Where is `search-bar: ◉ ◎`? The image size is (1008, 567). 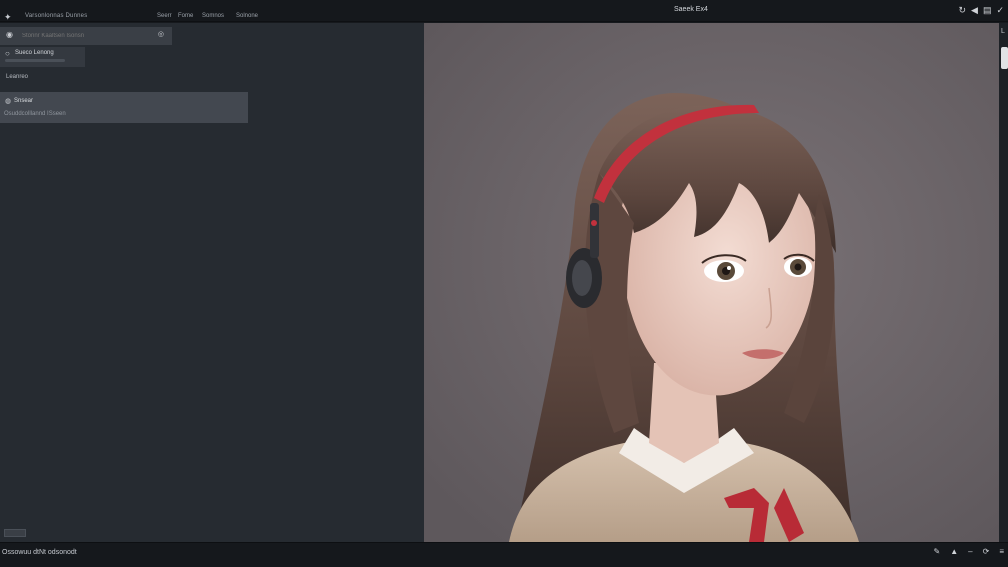 search-bar: ◉ ◎ is located at coordinates (86, 36).